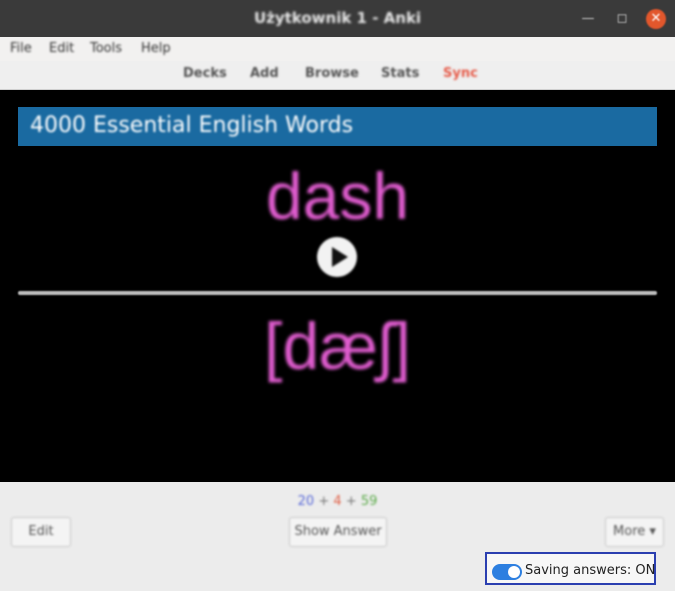  Describe the element at coordinates (106, 48) in the screenshot. I see `menu-tools: Tools` at that location.